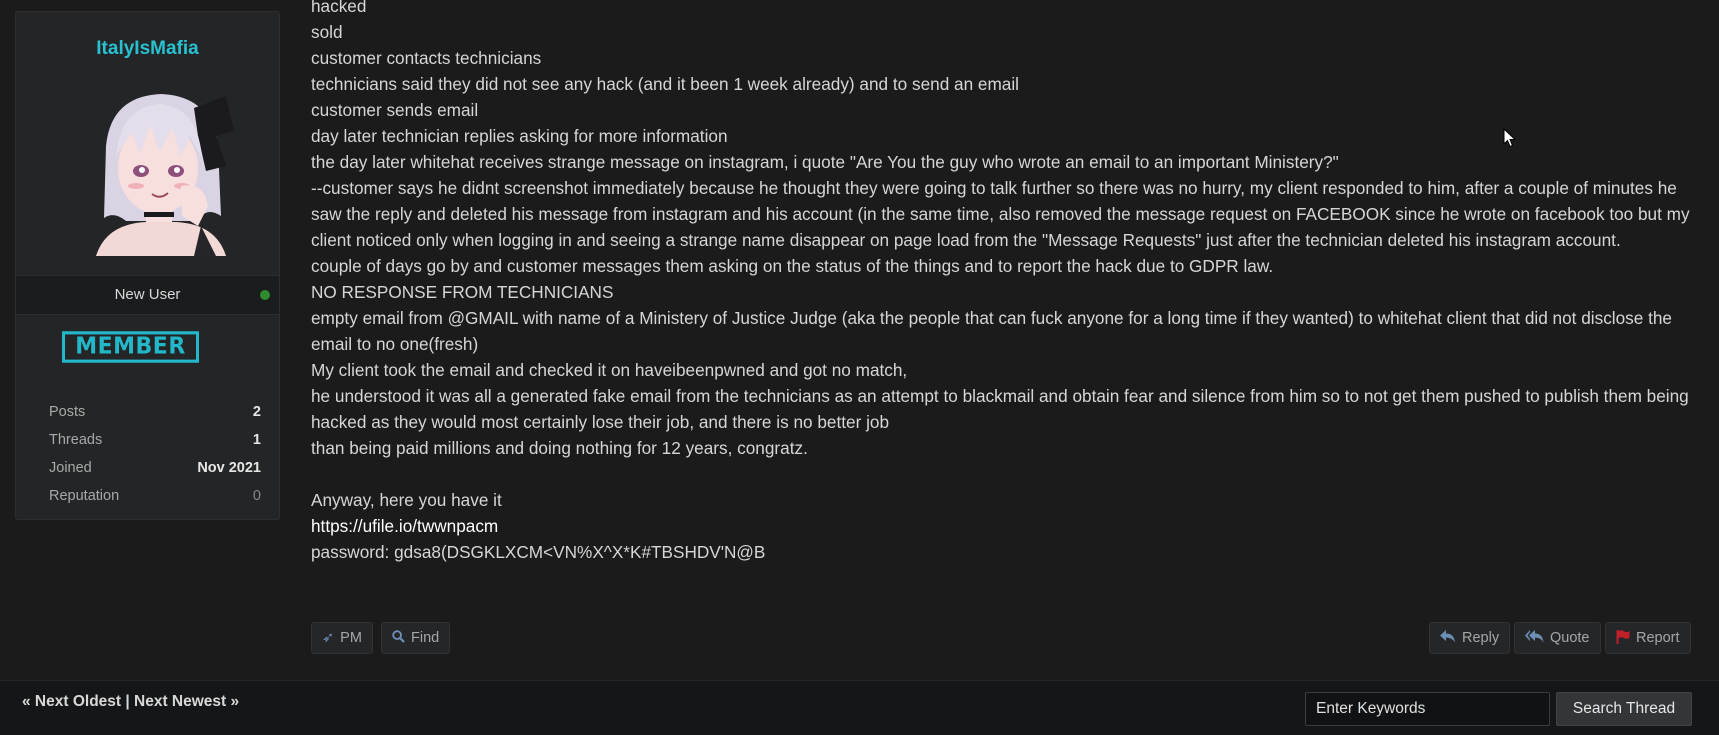 This screenshot has height=735, width=1719. I want to click on quote-reply-all-icon, so click(1534, 638).